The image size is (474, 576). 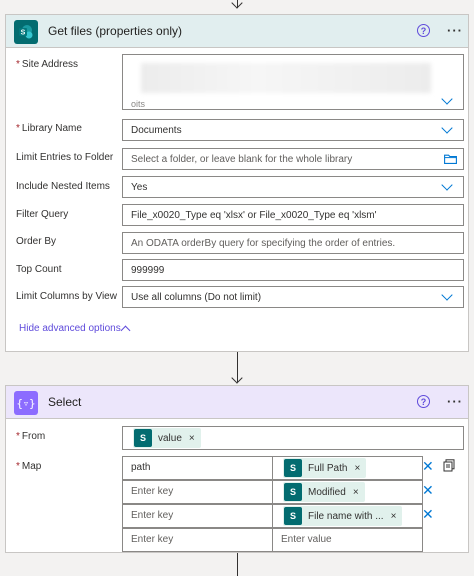 I want to click on top-count-label: Top Count, so click(x=39, y=269).